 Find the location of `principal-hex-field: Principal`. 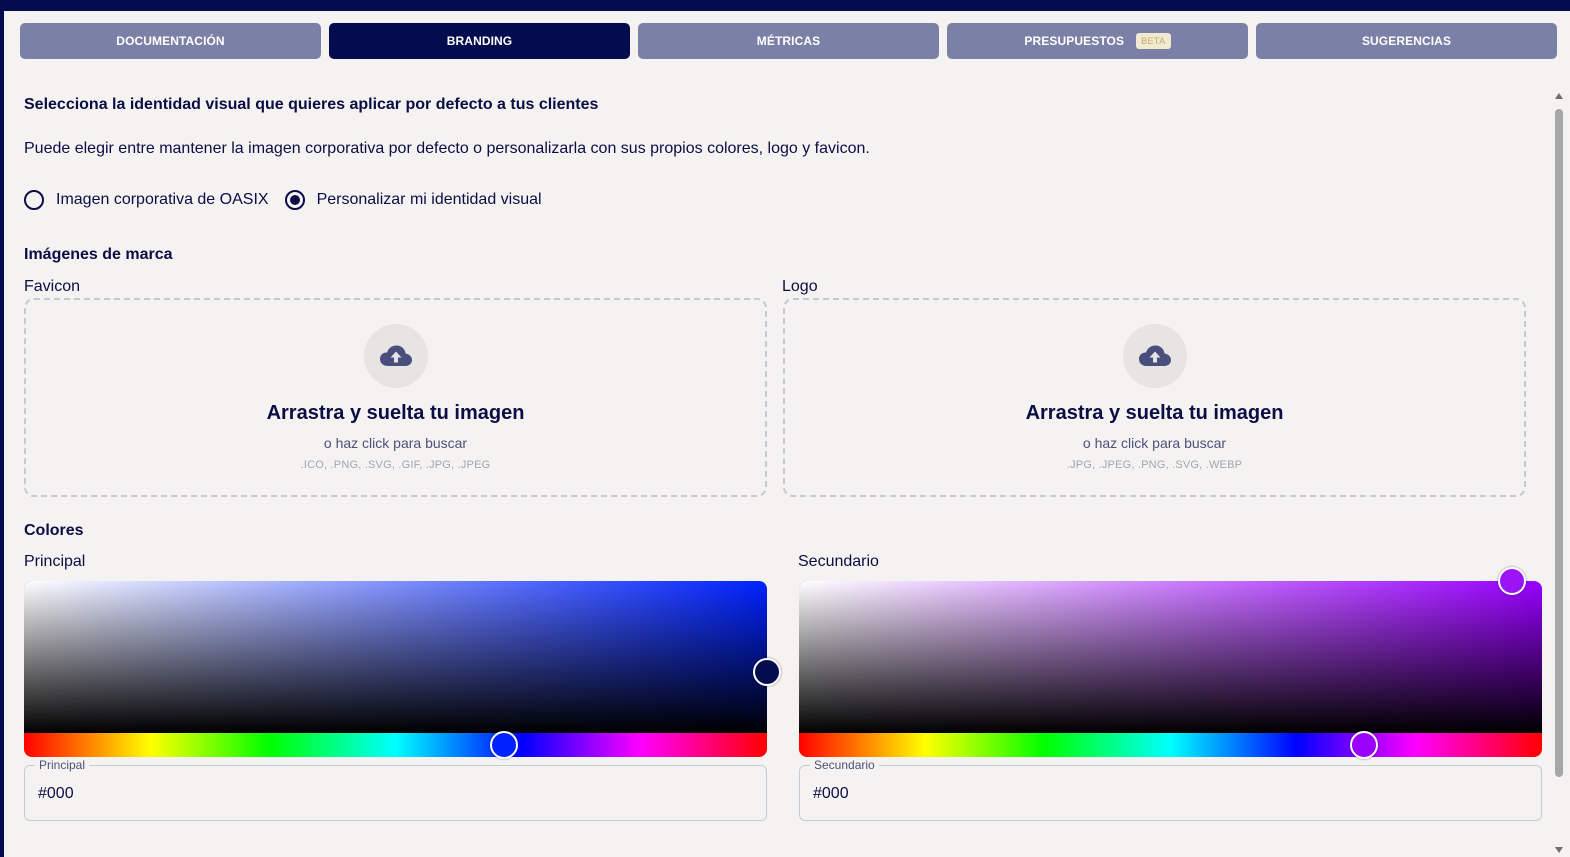

principal-hex-field: Principal is located at coordinates (395, 789).